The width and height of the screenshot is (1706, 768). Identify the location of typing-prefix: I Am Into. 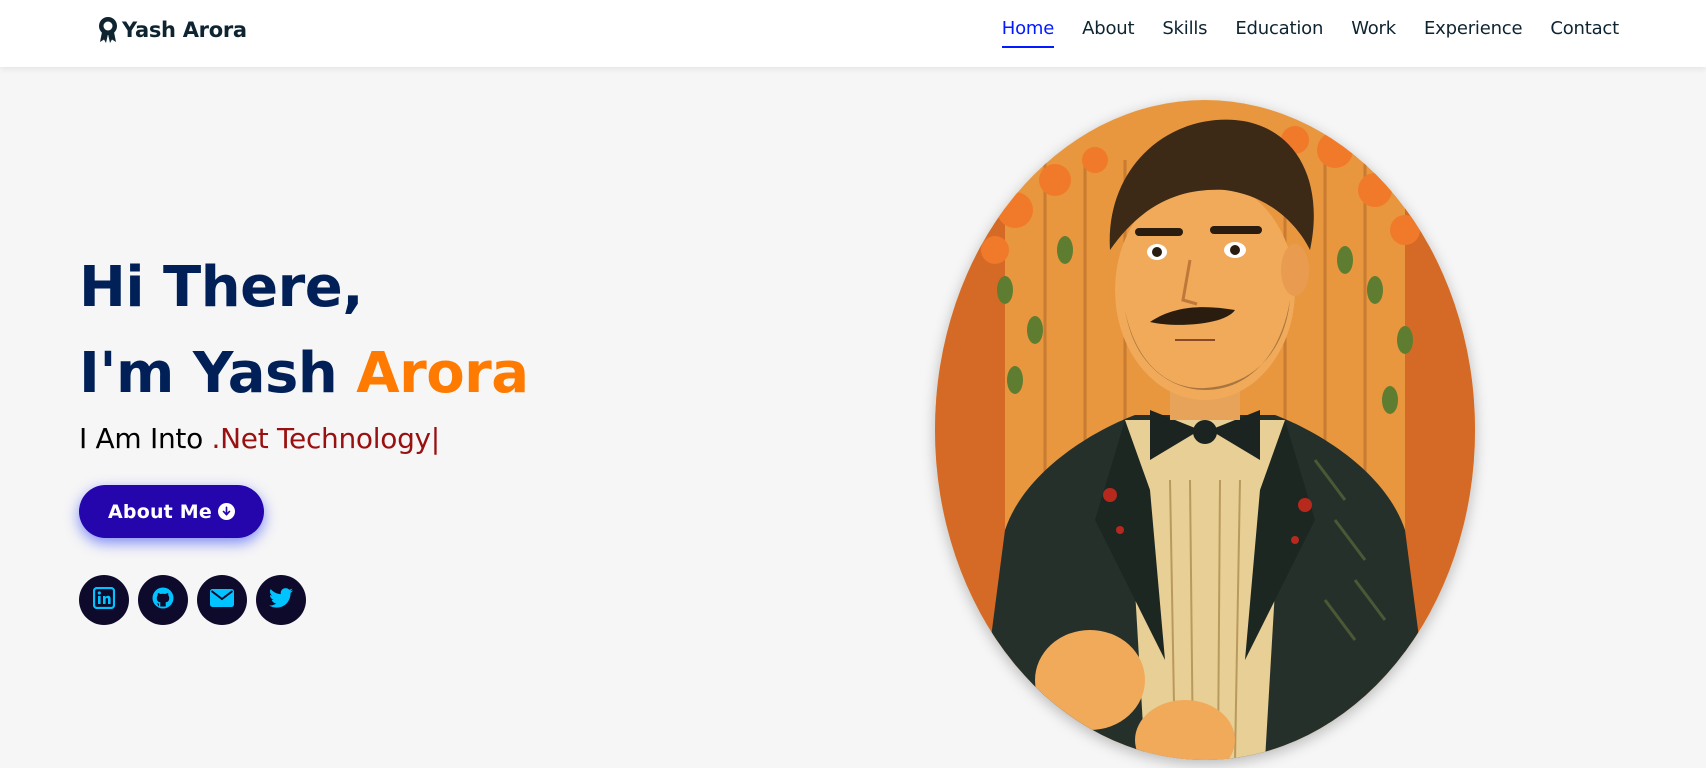
(145, 438).